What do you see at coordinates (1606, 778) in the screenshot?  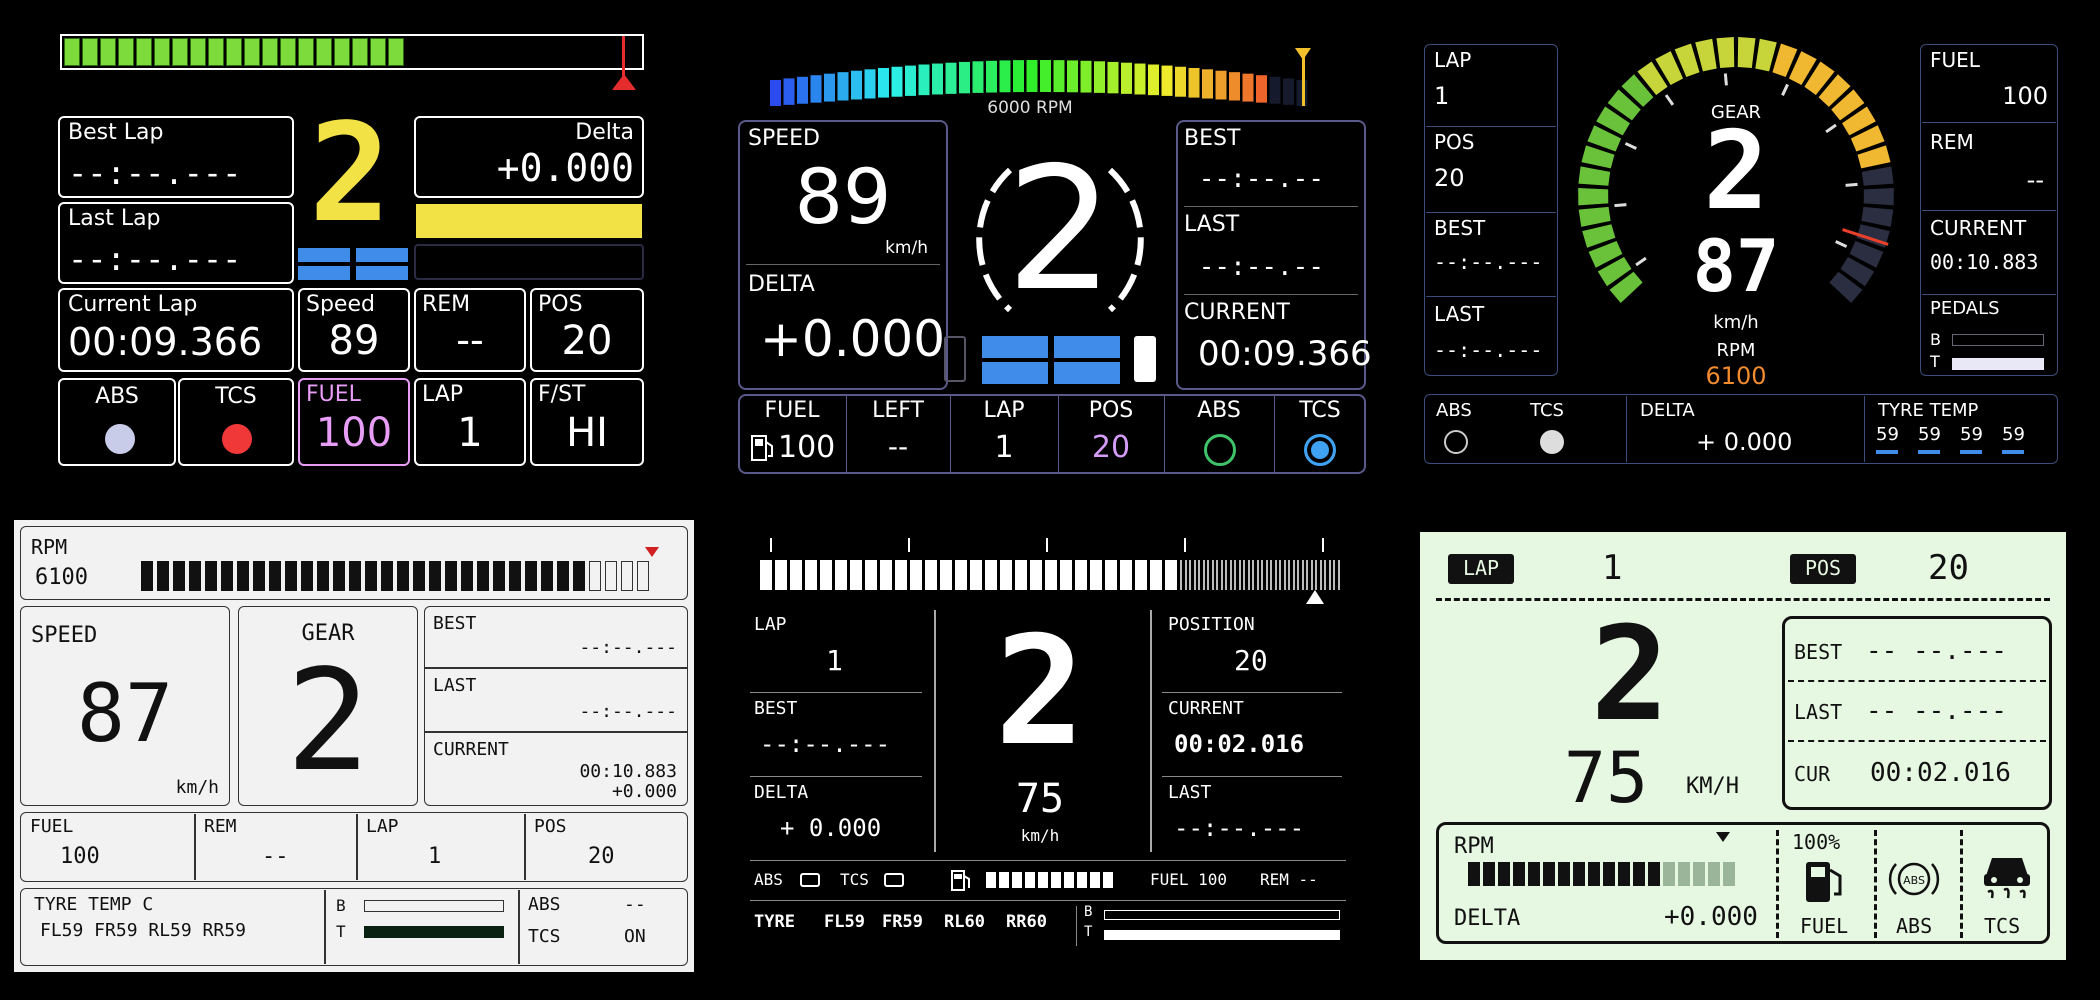 I see `speed-value: 75` at bounding box center [1606, 778].